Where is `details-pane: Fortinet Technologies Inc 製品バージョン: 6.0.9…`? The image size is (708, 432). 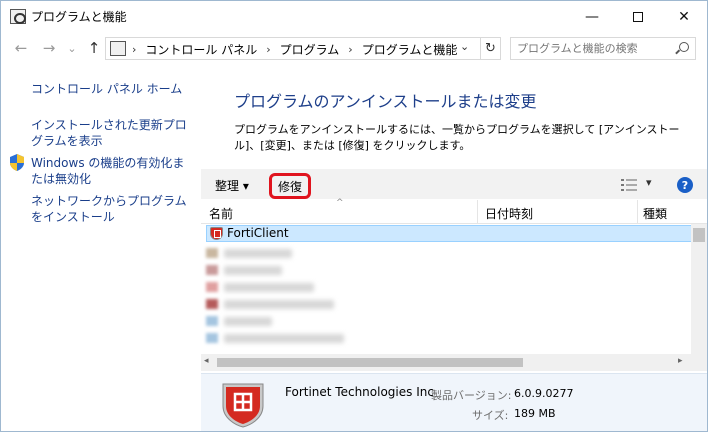 details-pane: Fortinet Technologies Inc 製品バージョン: 6.0.9… is located at coordinates (454, 402).